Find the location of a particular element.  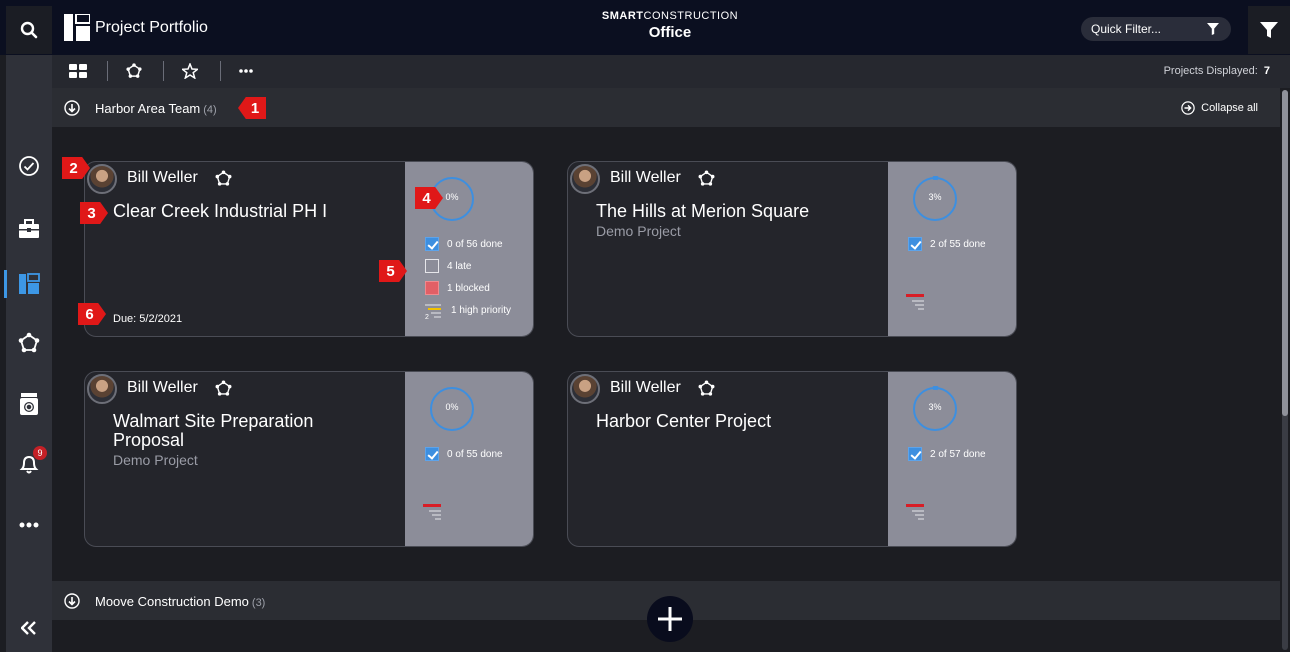

done-count: 2 of 55 done is located at coordinates (947, 244).